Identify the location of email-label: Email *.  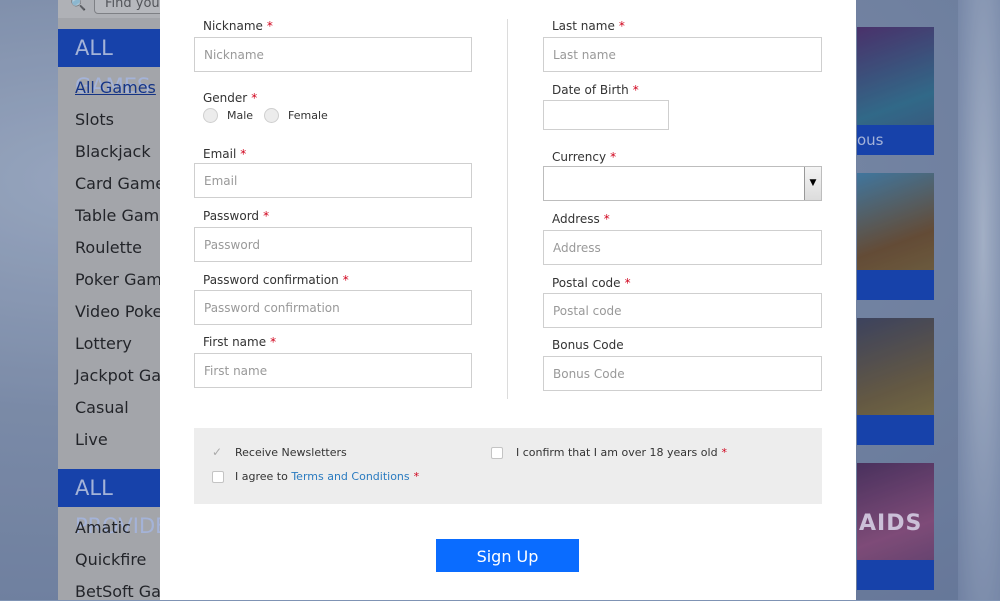
(225, 154).